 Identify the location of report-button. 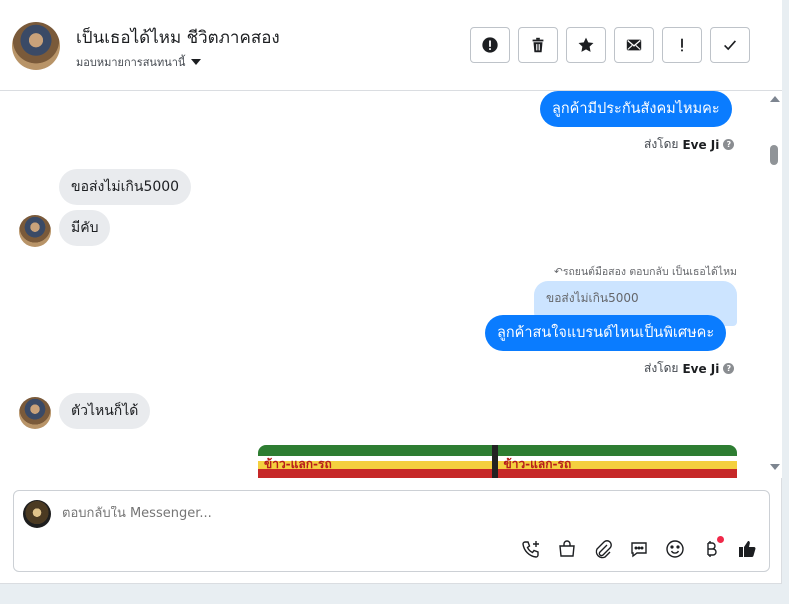
(490, 45).